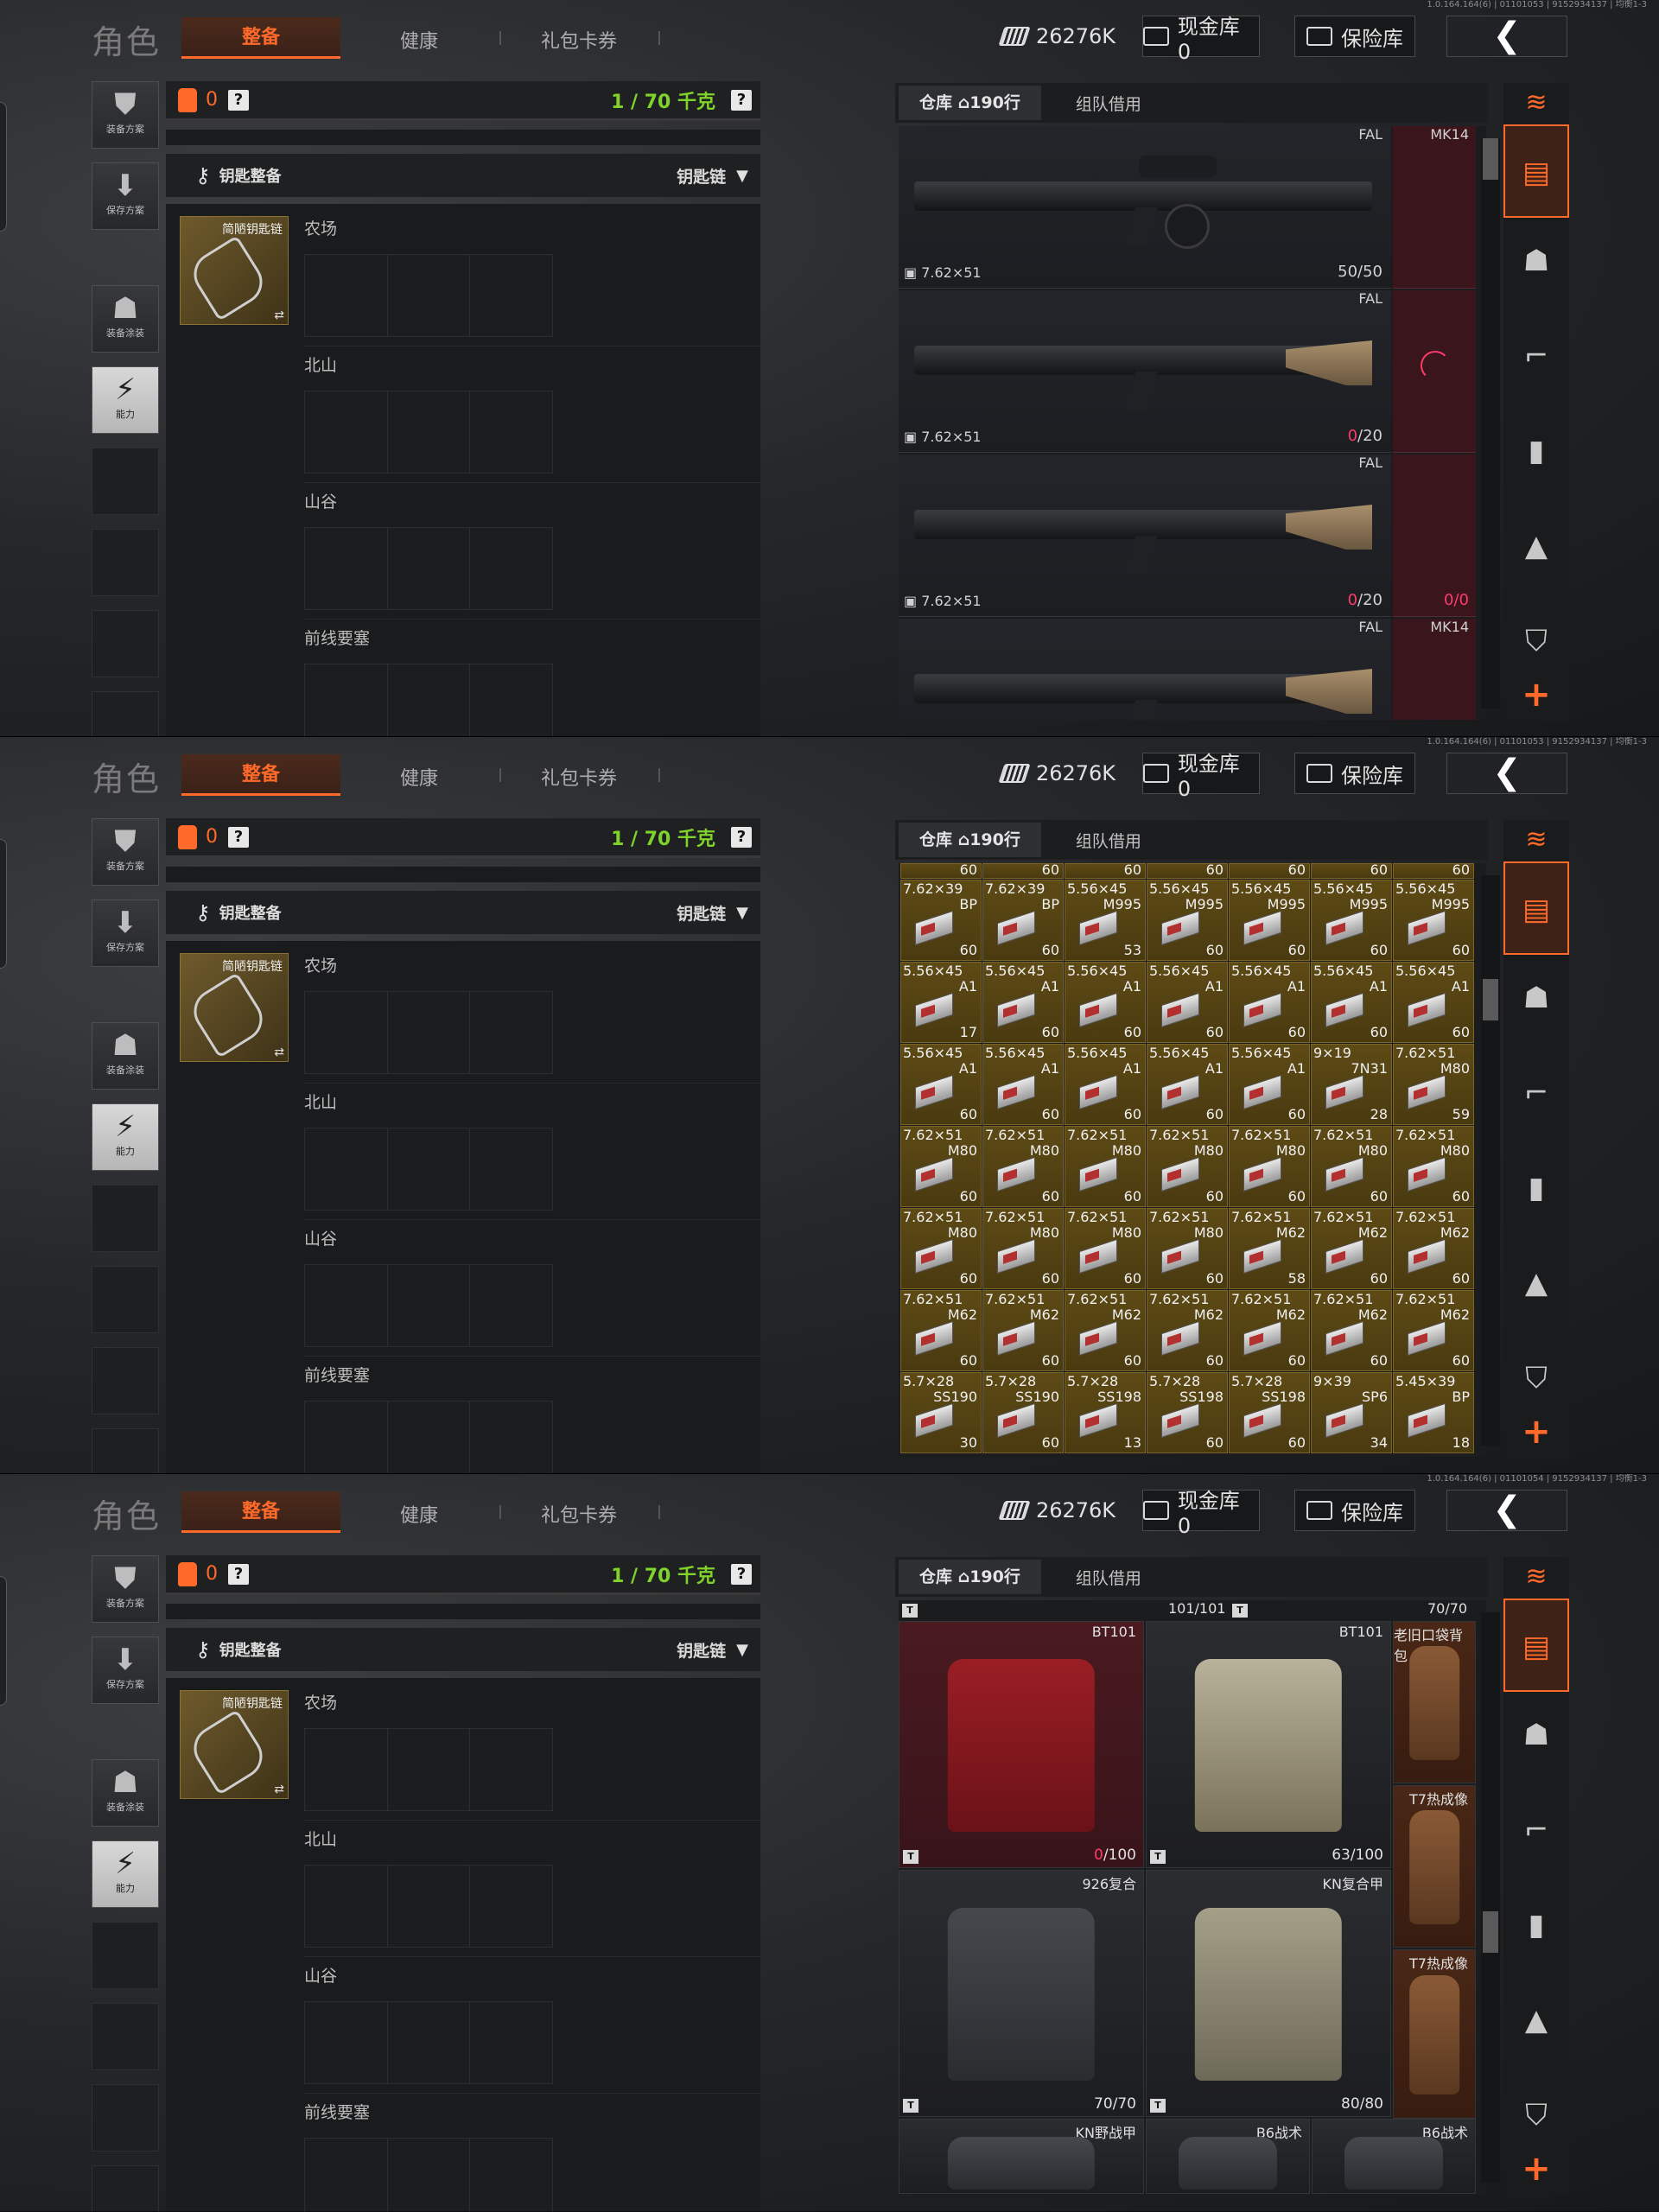 The width and height of the screenshot is (1659, 2212). I want to click on armor-card: BT101 0/100 T, so click(1021, 1744).